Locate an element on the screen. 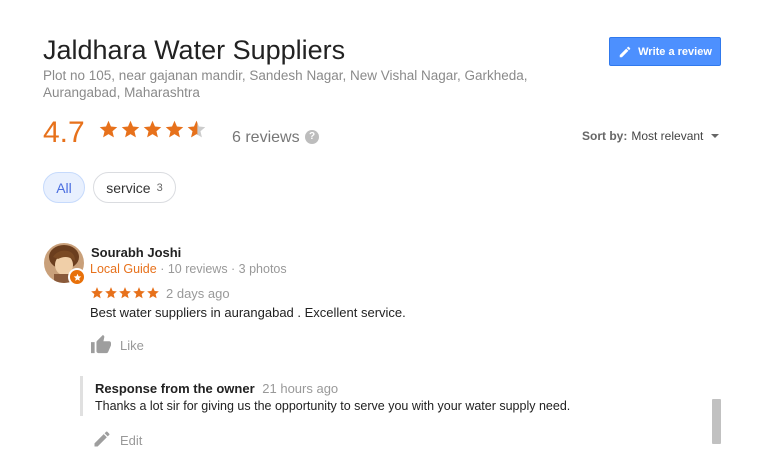  sort-dropdown: Sort by: Most relevant is located at coordinates (651, 136).